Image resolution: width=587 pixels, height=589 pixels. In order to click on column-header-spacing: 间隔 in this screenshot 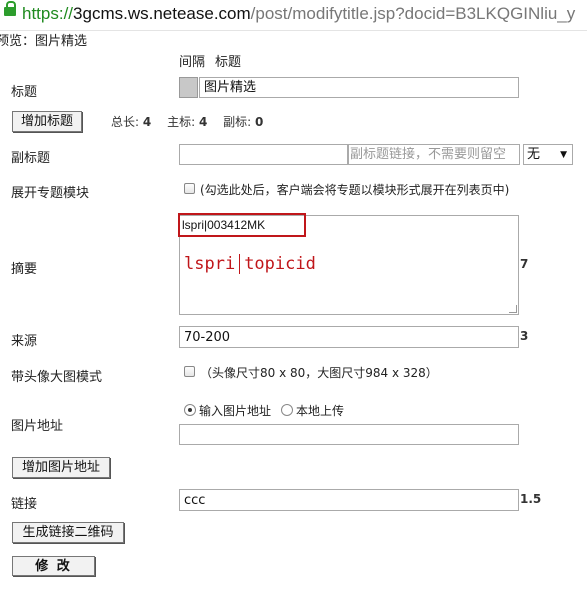, I will do `click(192, 62)`.